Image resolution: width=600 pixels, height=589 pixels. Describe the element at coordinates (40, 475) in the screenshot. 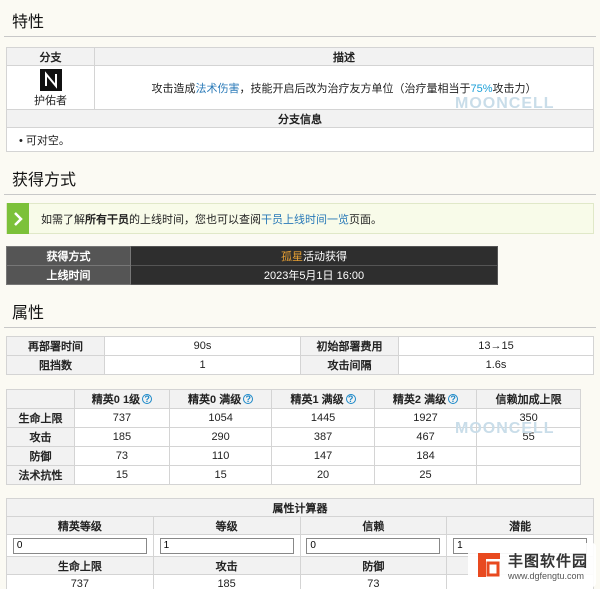

I see `stat-label: 法术抗性` at that location.